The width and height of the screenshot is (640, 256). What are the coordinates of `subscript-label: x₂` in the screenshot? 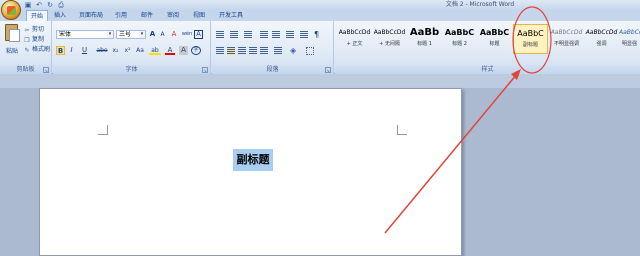 It's located at (115, 50).